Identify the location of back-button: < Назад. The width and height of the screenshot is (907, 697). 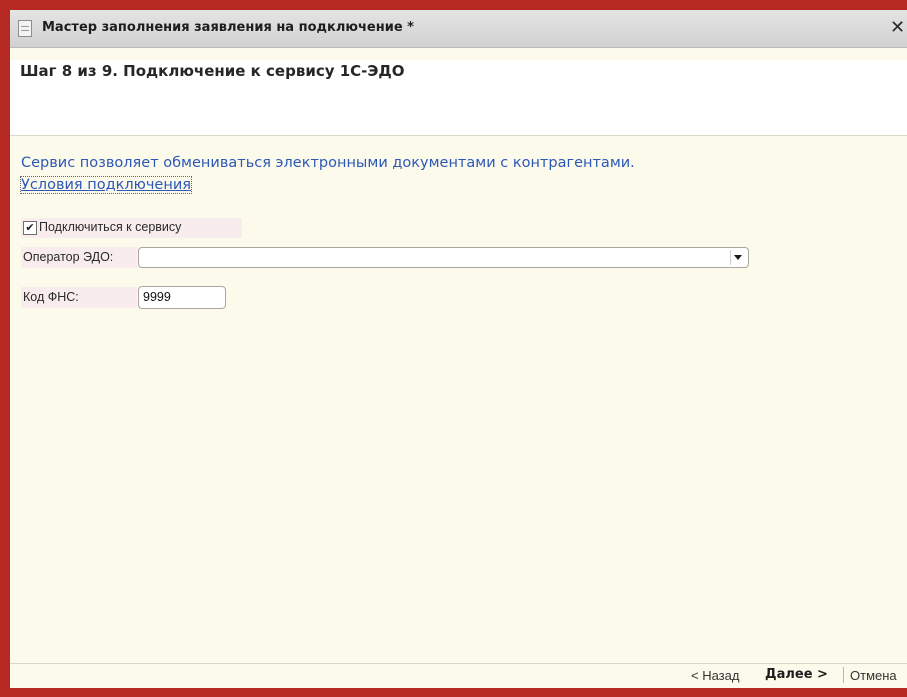
(715, 675).